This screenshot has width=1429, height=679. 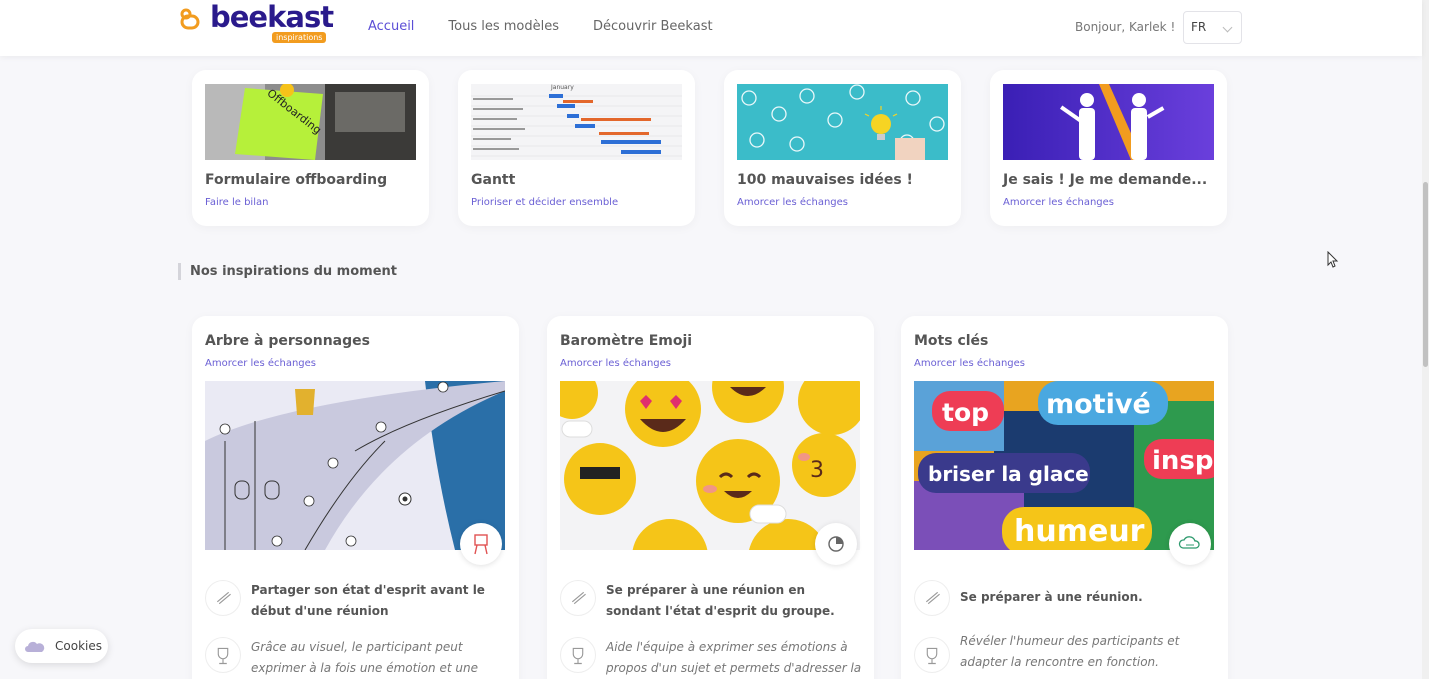 What do you see at coordinates (391, 26) in the screenshot?
I see `nav-item-accueil: Accueil` at bounding box center [391, 26].